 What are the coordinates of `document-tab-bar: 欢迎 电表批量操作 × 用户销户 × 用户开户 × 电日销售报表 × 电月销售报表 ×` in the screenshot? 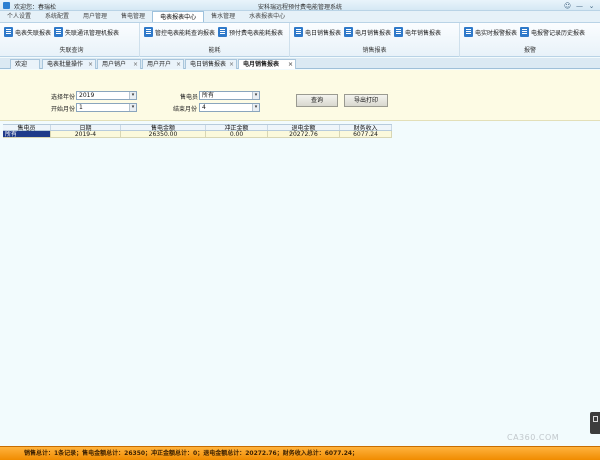 It's located at (300, 63).